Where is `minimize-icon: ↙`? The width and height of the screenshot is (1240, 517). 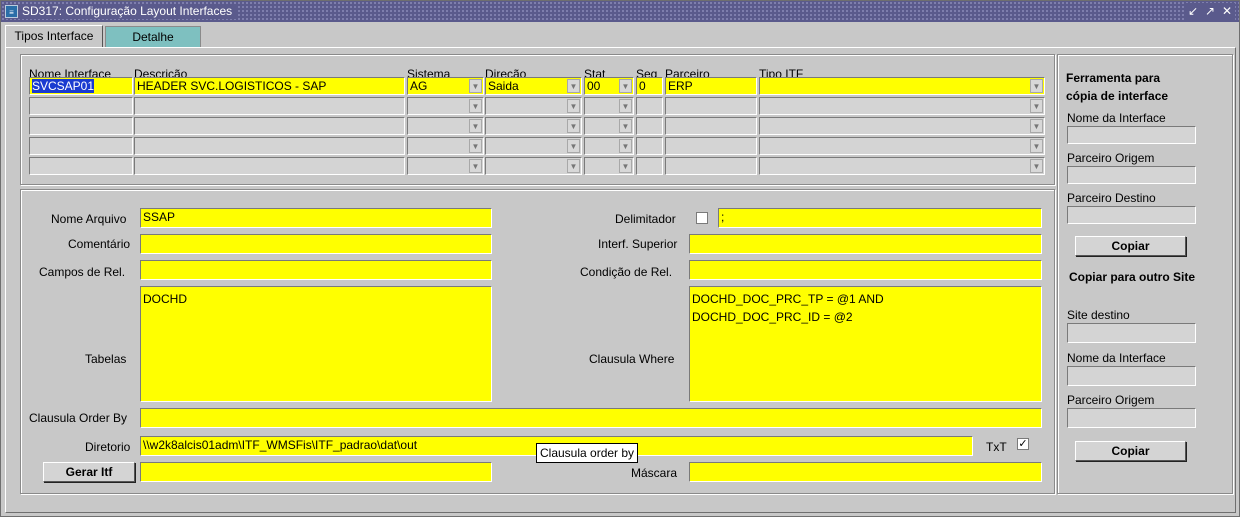 minimize-icon: ↙ is located at coordinates (1193, 11).